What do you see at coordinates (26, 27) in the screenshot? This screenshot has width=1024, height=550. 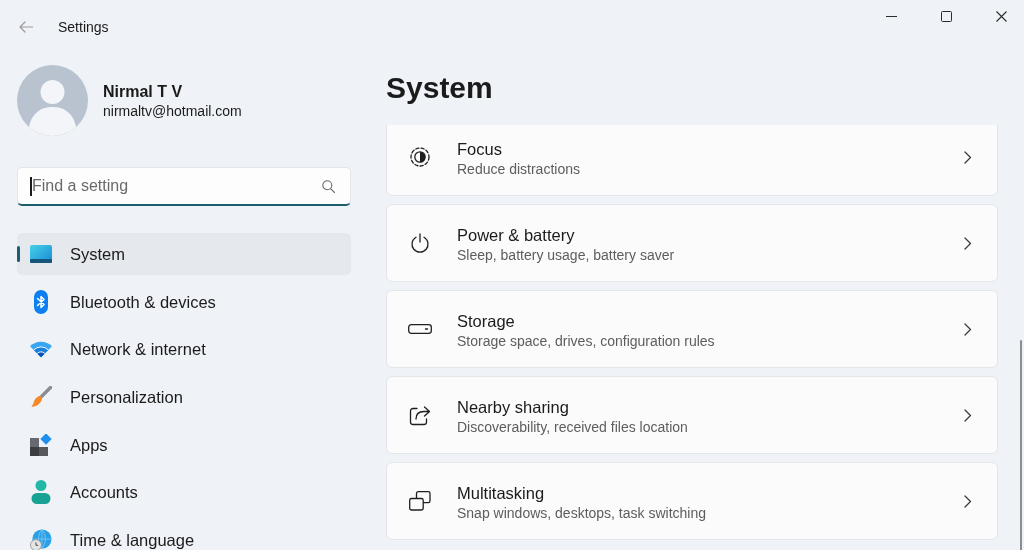 I see `back-arrow-icon` at bounding box center [26, 27].